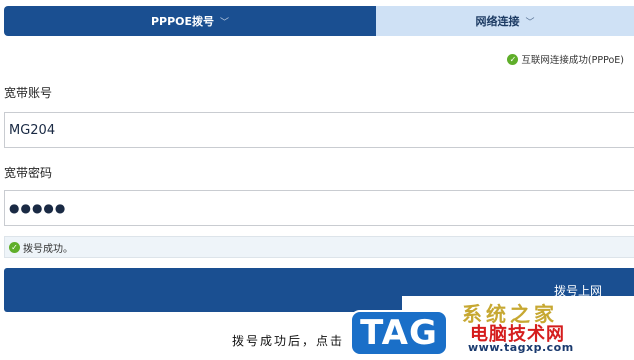 Image resolution: width=634 pixels, height=360 pixels. I want to click on tab-network-connection-label: 网络连接, so click(497, 21).